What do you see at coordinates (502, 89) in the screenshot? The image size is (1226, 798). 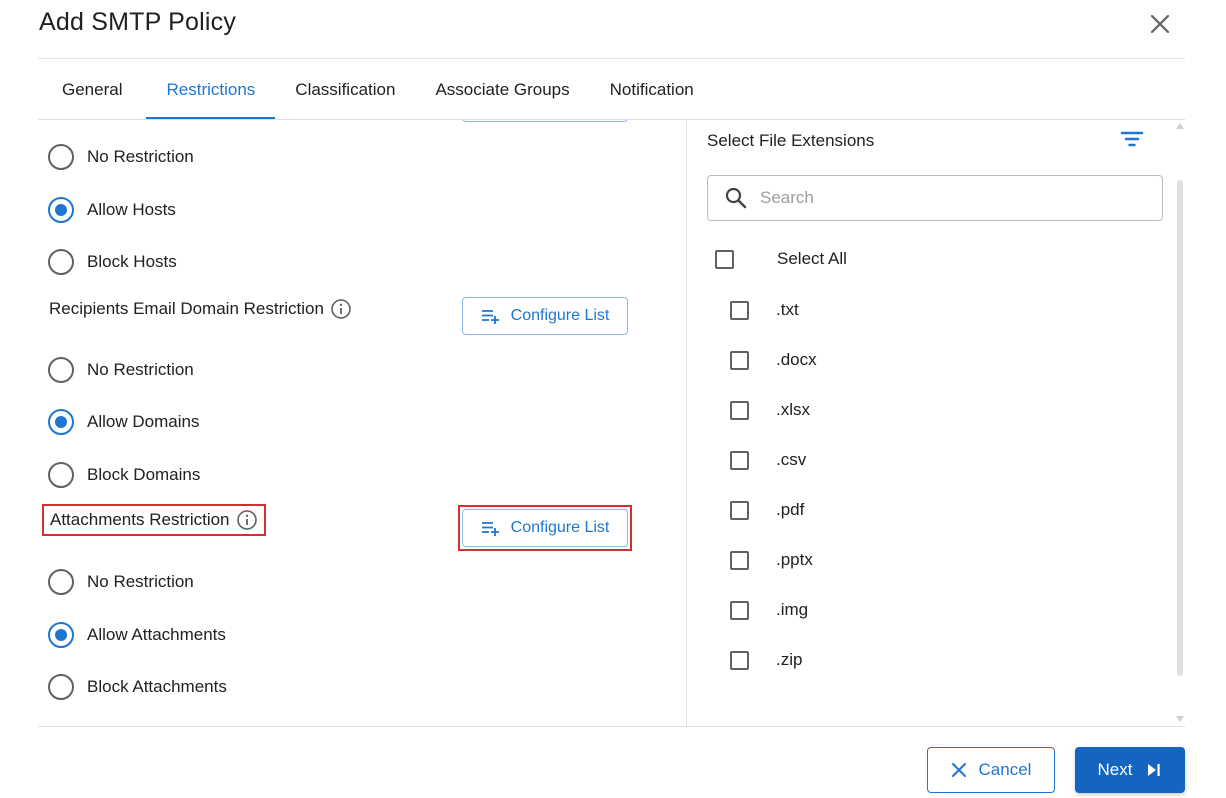 I see `tab-associate-groups: Associate Groups` at bounding box center [502, 89].